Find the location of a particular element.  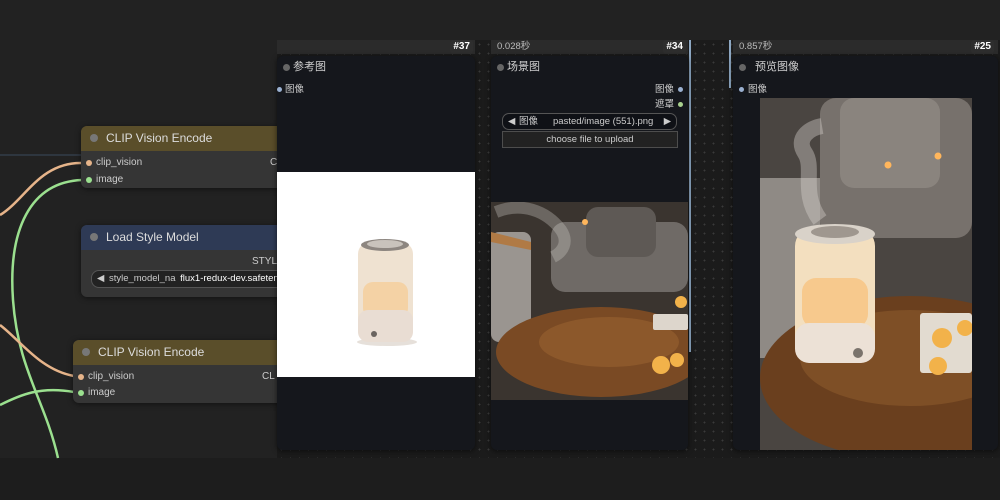

choose-file-upload-button: choose file to upload is located at coordinates (590, 139).